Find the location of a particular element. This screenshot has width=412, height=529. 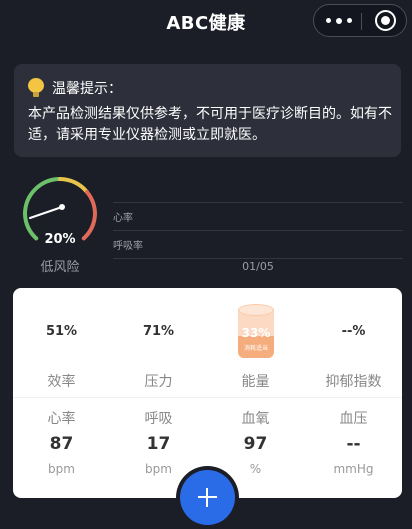

energy-cylinder: 33% 消耗适当 is located at coordinates (256, 333).